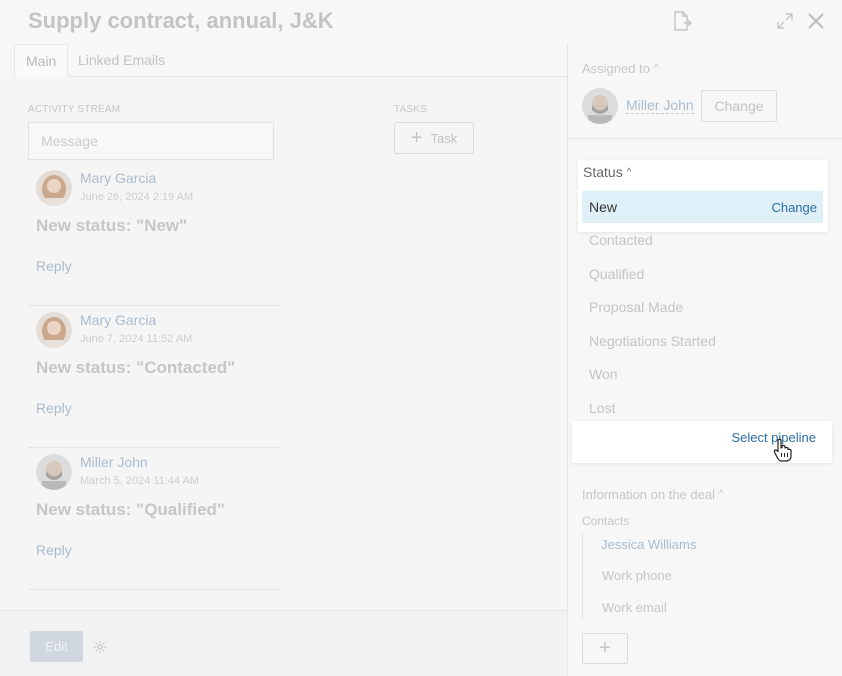 The height and width of the screenshot is (676, 842). I want to click on task-button-label: Task, so click(444, 138).